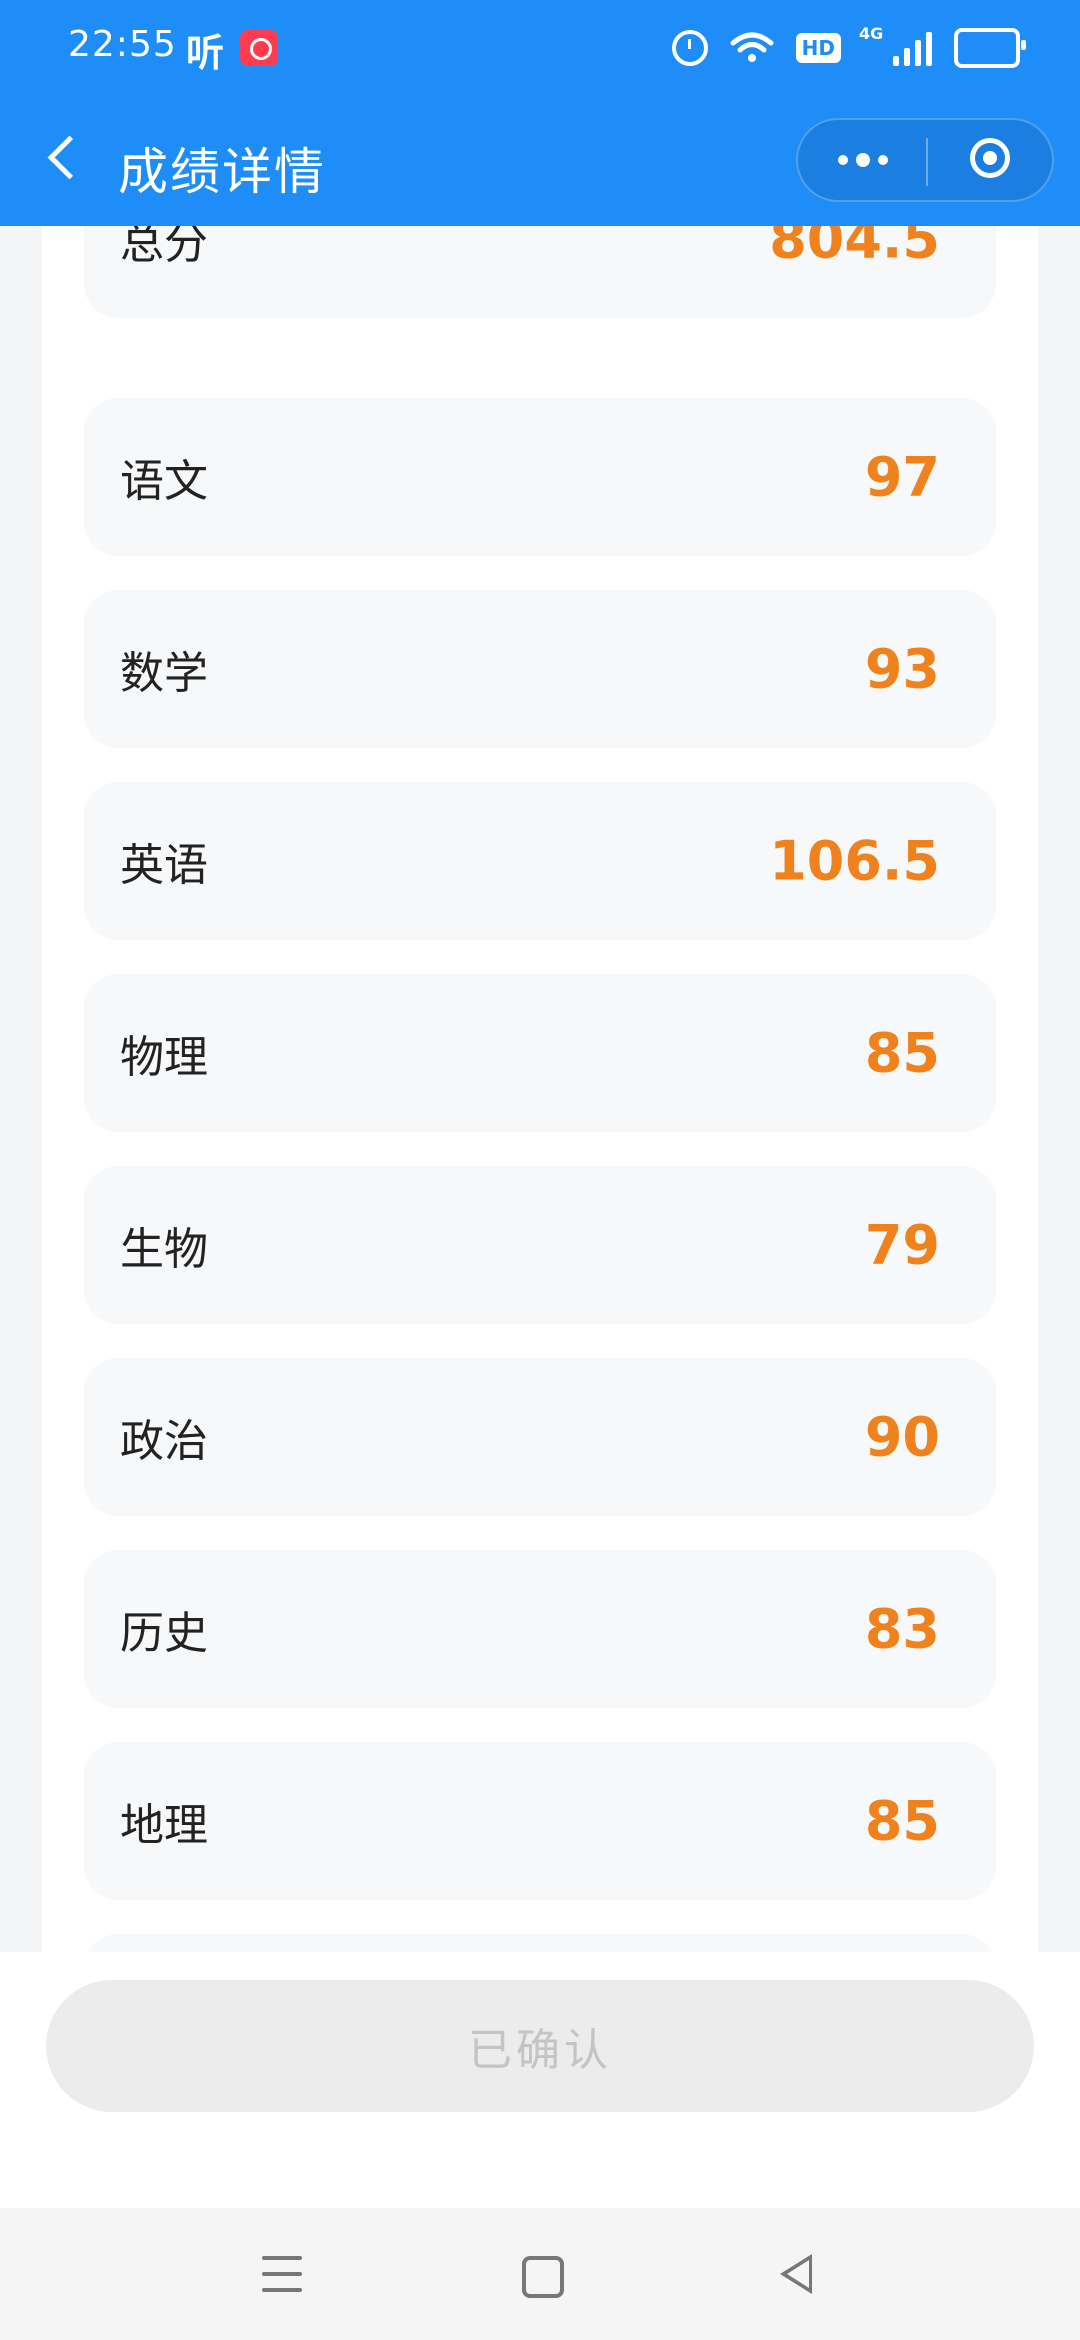 The image size is (1080, 2340). I want to click on mini-program-capsule, so click(925, 160).